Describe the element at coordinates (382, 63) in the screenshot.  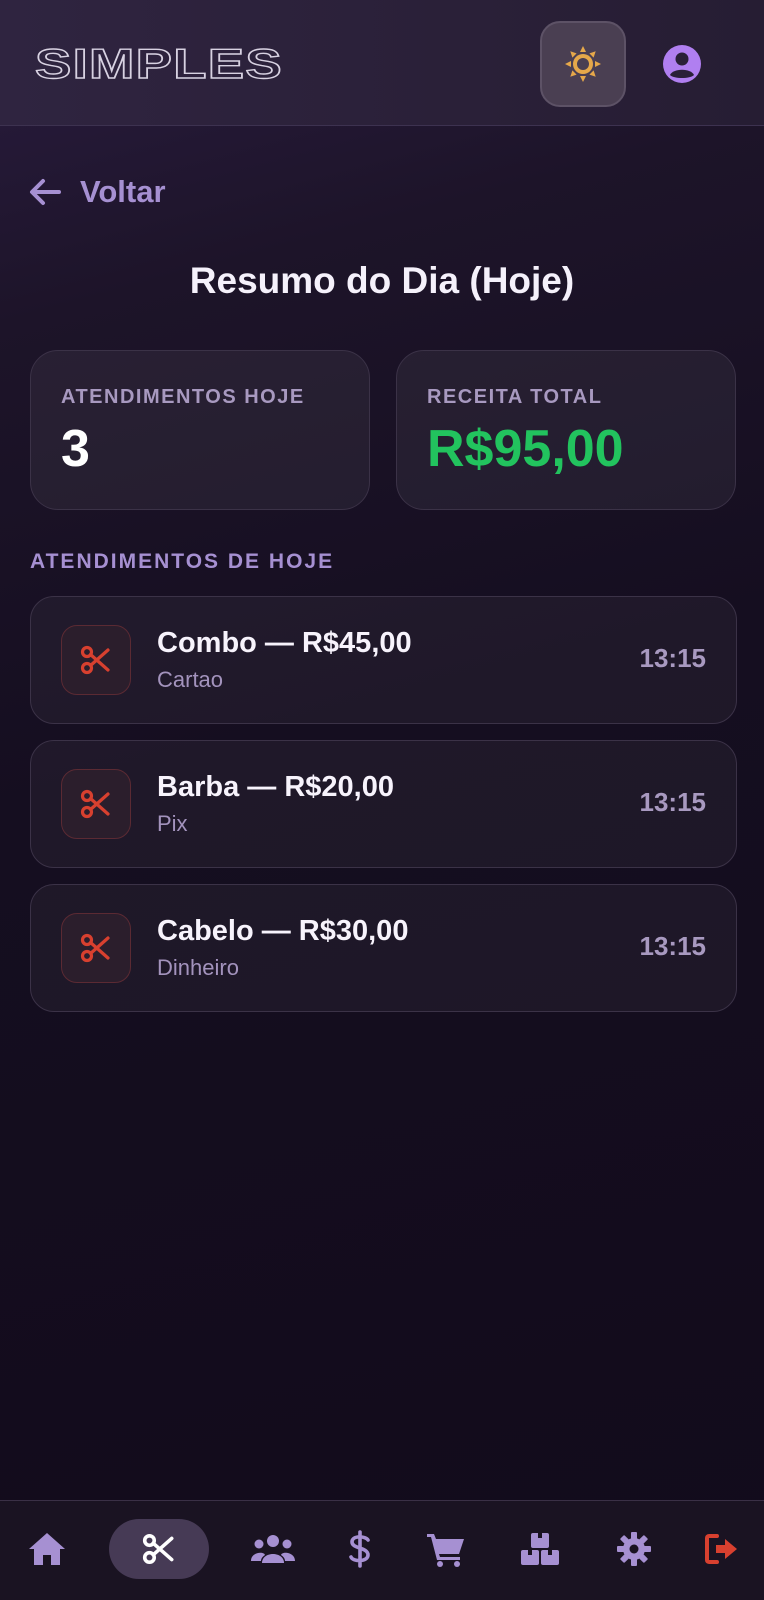
I see `app-header: SIMPLES` at that location.